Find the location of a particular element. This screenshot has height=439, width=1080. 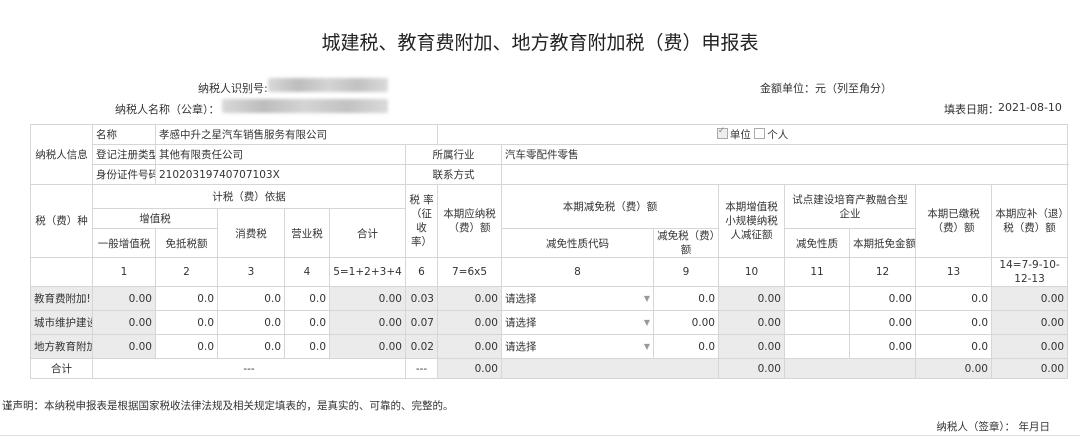

signature-line: 纳税人（签章）： 年月日 is located at coordinates (993, 427).